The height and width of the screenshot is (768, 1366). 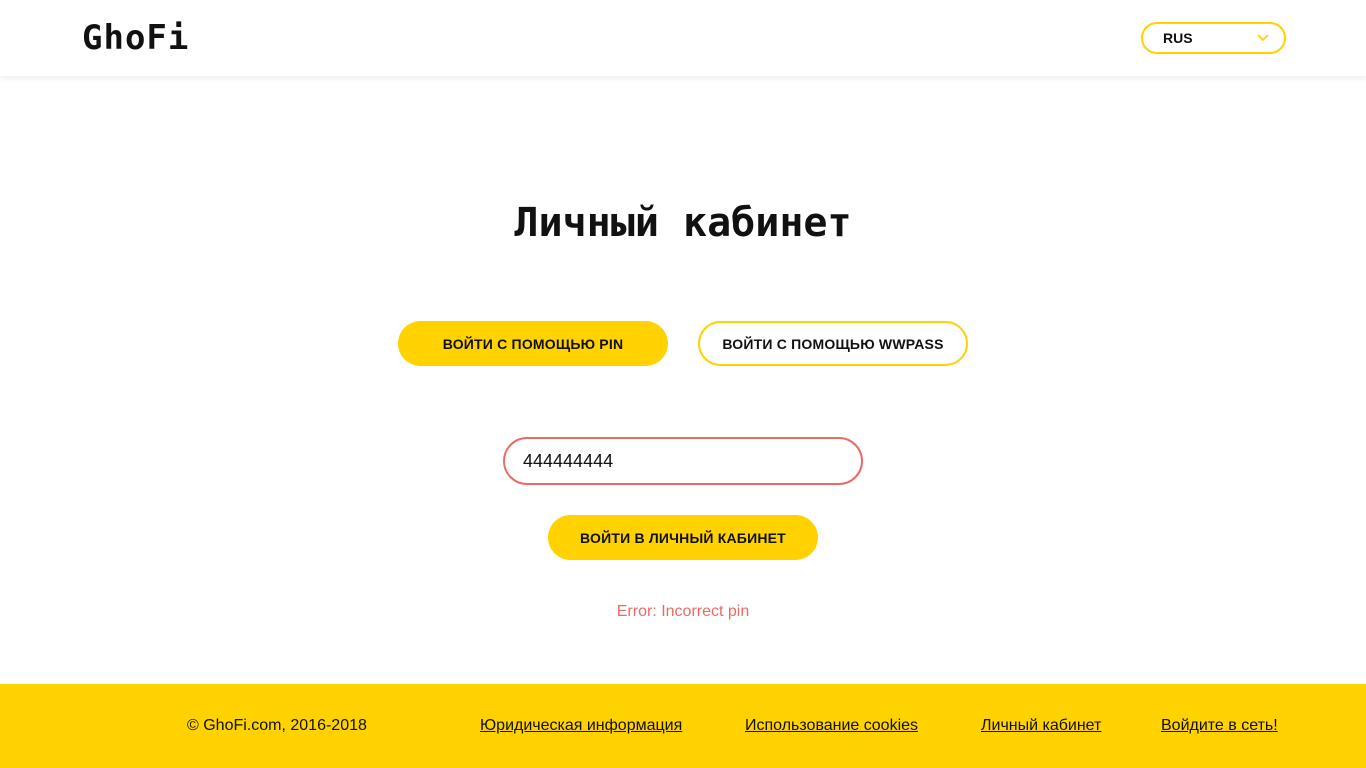 I want to click on login-submit-button: ВОЙТИ В ЛИЧНЫЙ КАБИНЕТ, so click(x=683, y=537).